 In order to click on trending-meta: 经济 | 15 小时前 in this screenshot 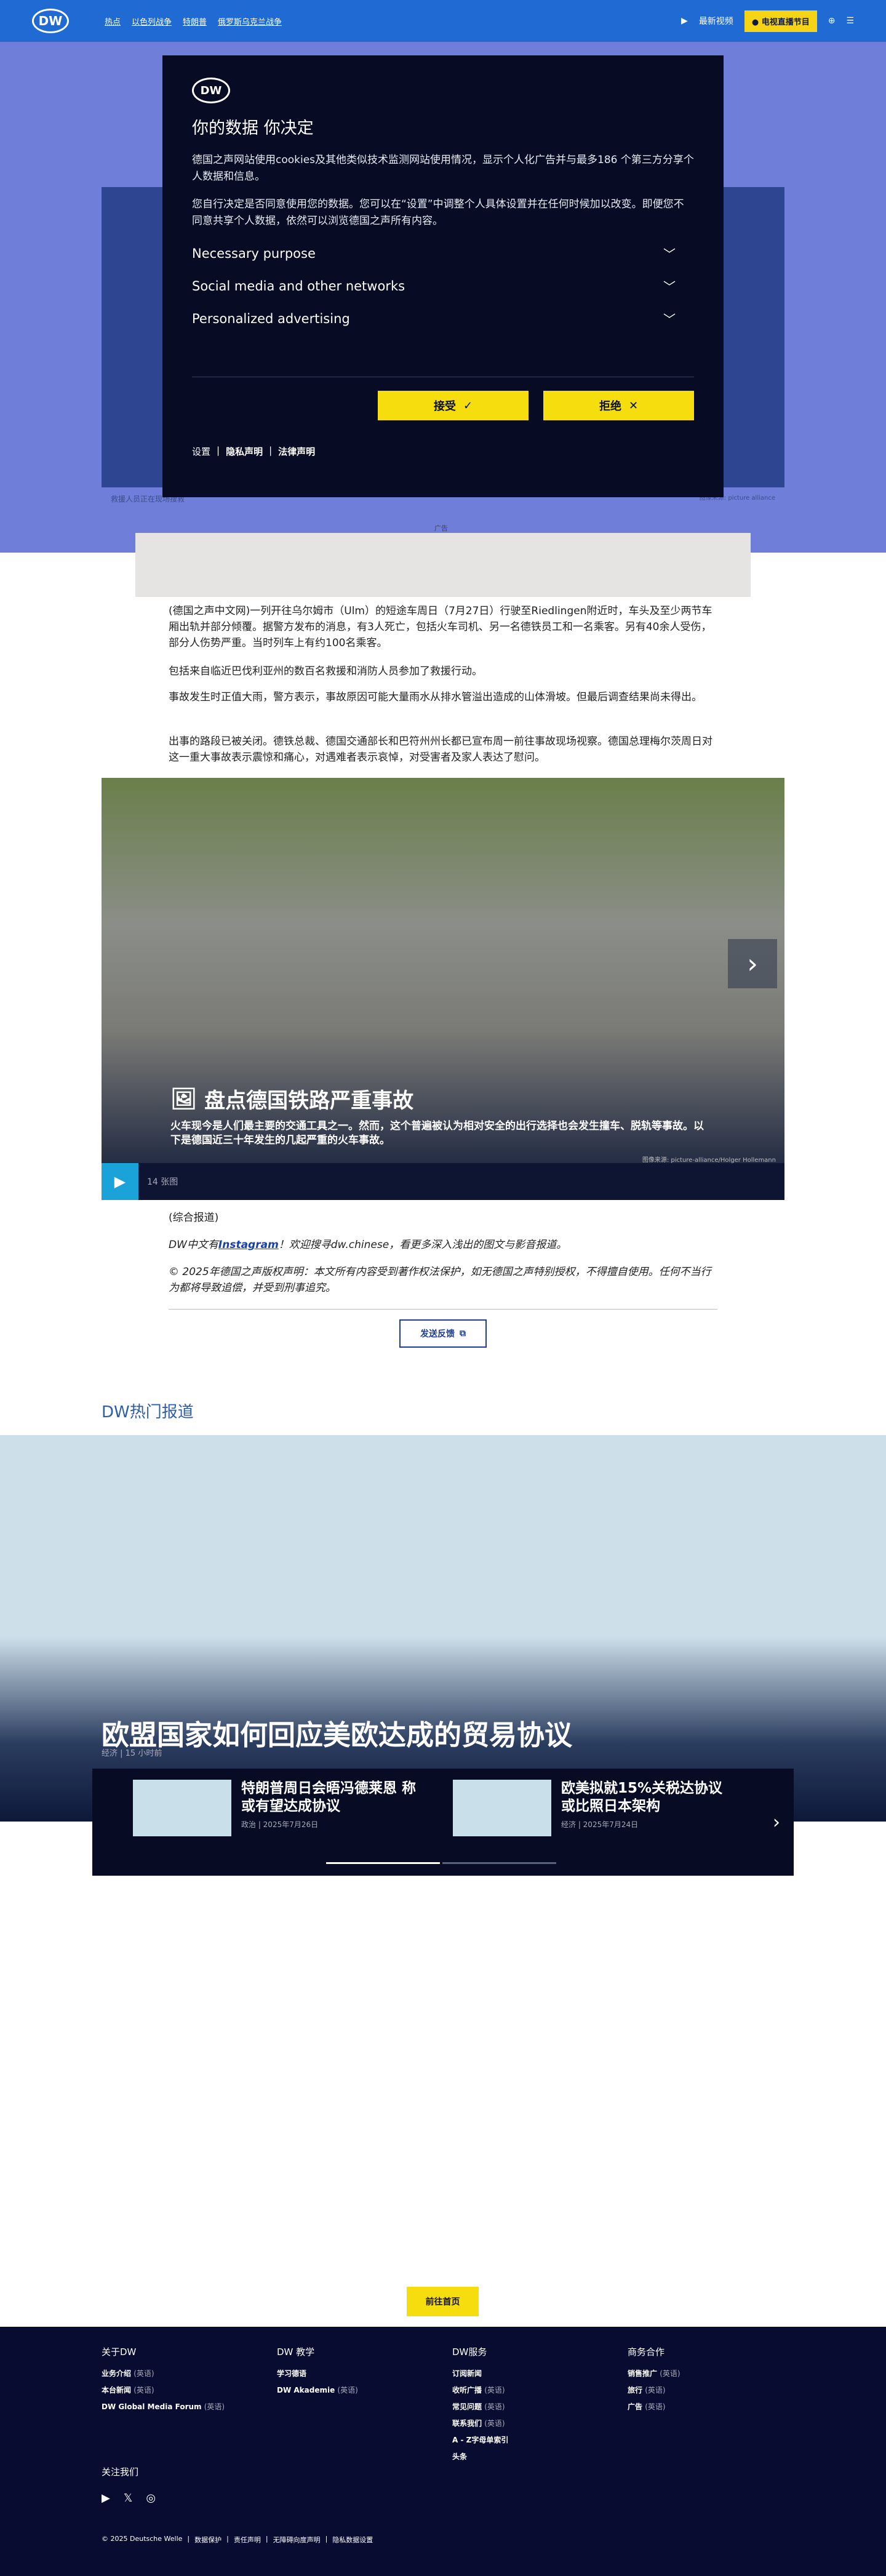, I will do `click(132, 1753)`.